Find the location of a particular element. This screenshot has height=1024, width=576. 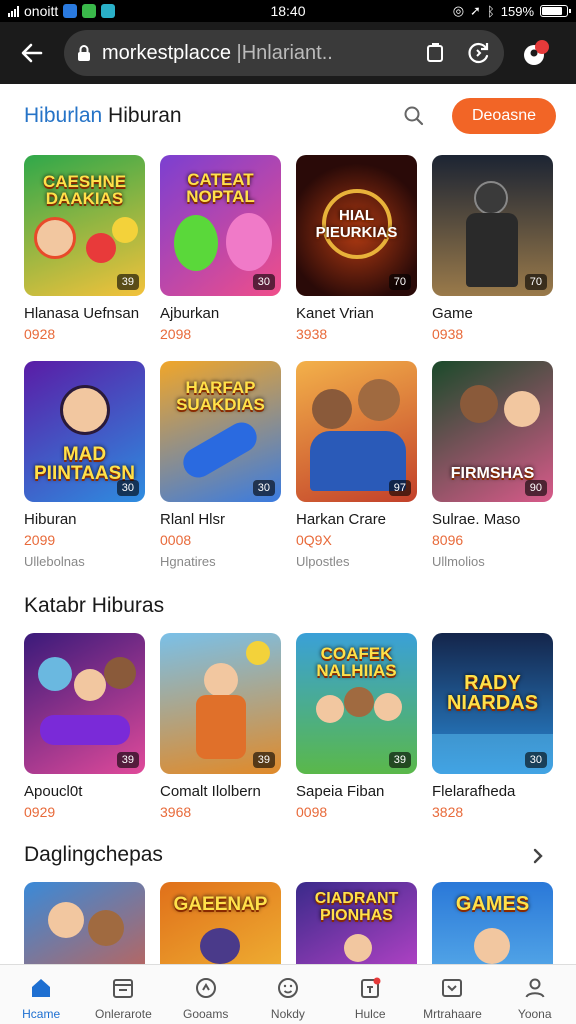

product-price: 8096 is located at coordinates (448, 540).